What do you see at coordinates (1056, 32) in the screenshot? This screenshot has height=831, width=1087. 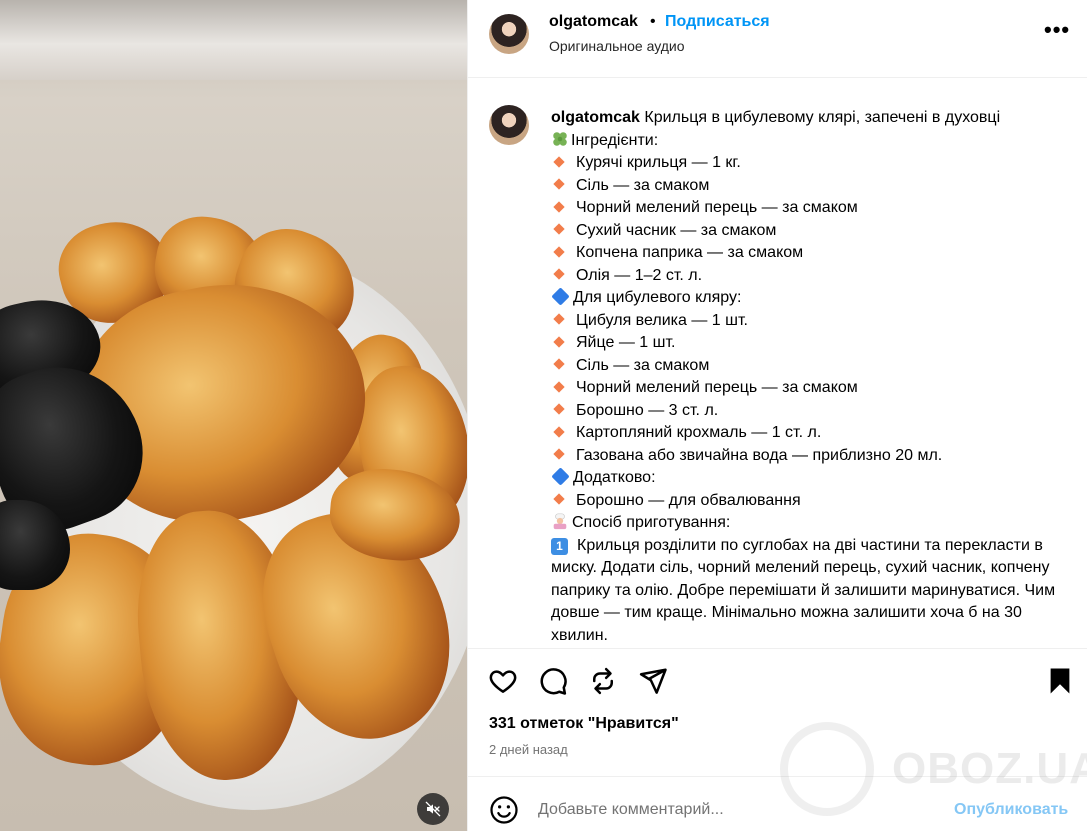 I see `more-options-icon: •••` at bounding box center [1056, 32].